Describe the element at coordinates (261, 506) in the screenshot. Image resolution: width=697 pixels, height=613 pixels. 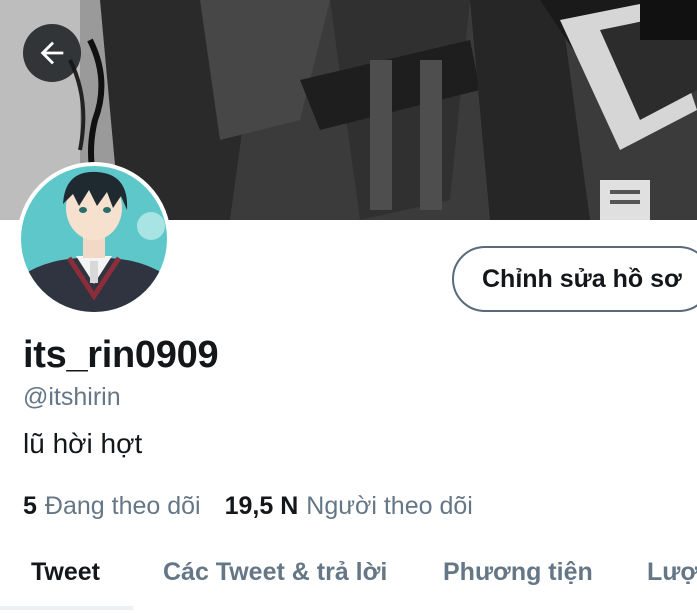
I see `followers-count: 19,5 N` at that location.